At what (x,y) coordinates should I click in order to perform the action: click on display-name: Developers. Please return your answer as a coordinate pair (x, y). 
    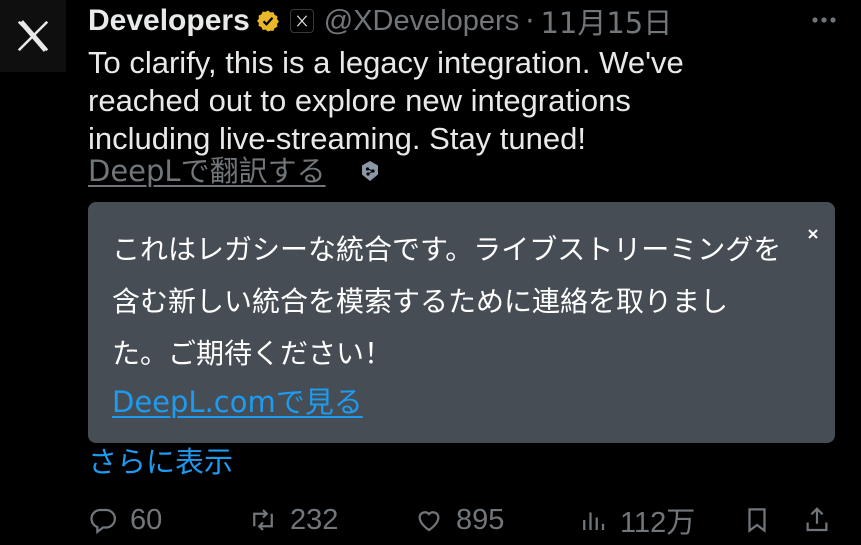
    Looking at the image, I should click on (169, 21).